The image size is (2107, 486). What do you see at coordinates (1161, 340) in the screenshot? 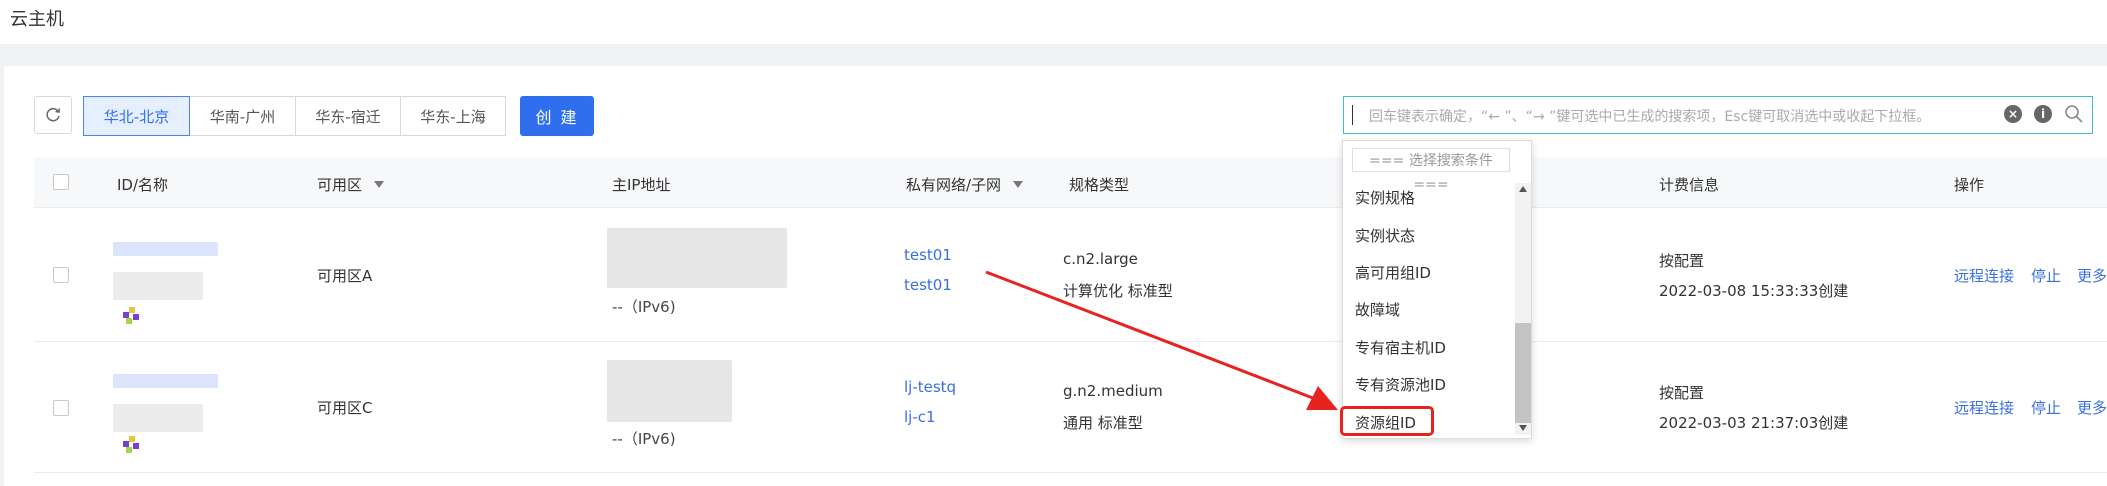
I see `annotation-arrow` at bounding box center [1161, 340].